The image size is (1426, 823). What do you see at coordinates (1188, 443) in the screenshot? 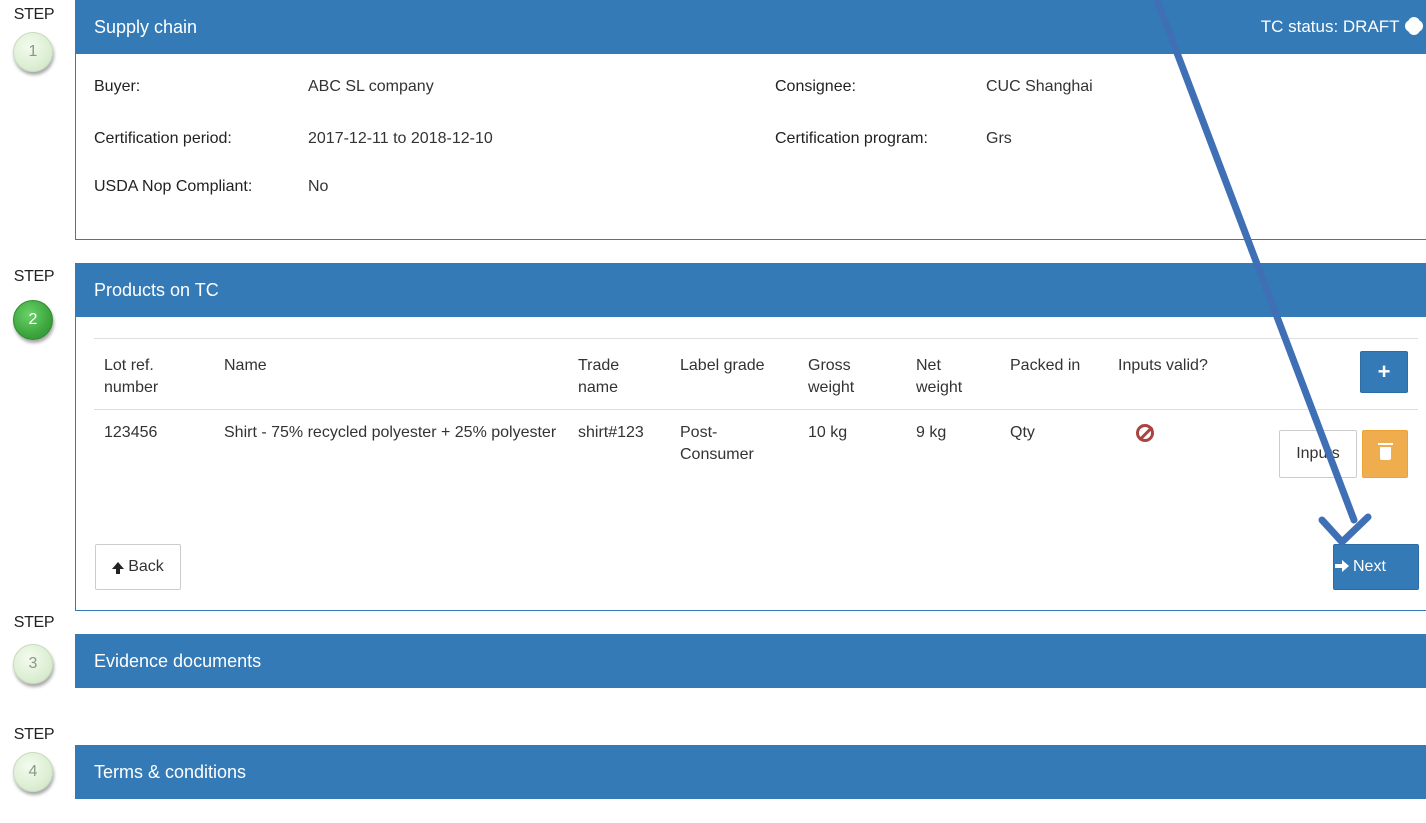
I see `row-valid` at bounding box center [1188, 443].